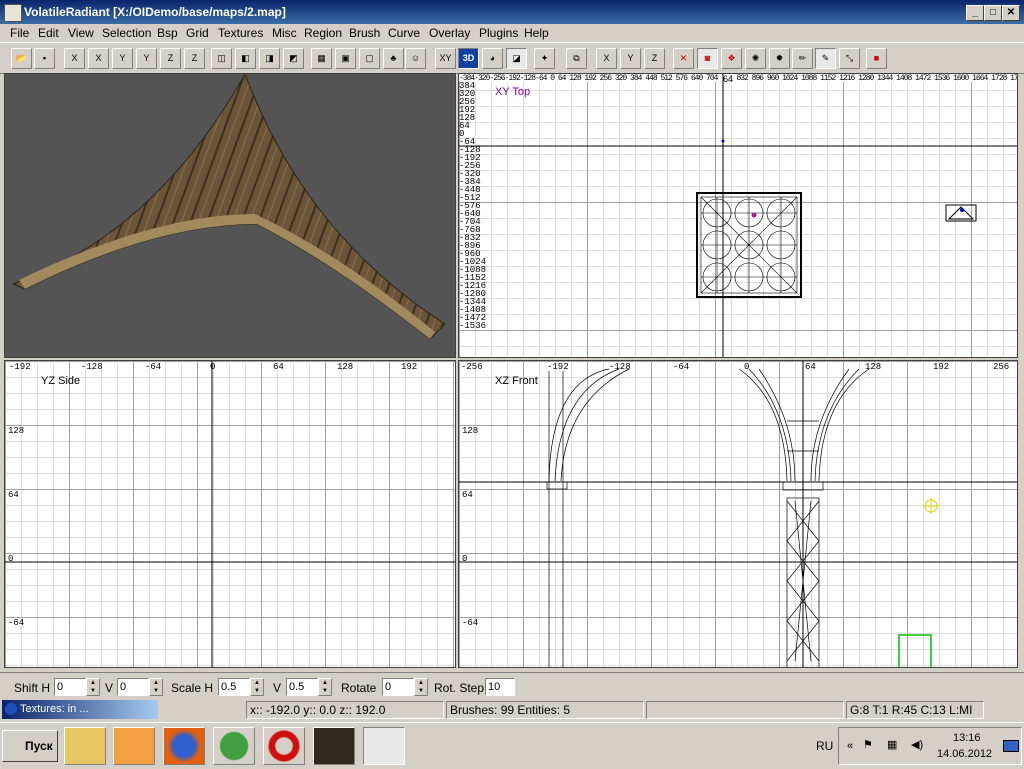 The height and width of the screenshot is (769, 1024). What do you see at coordinates (802, 58) in the screenshot?
I see `drag-edges-icon: ✏` at bounding box center [802, 58].